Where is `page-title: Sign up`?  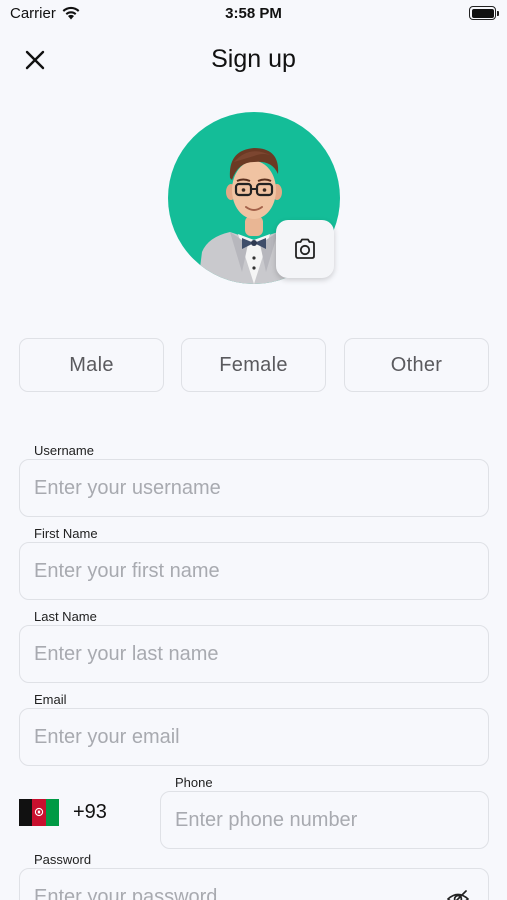
page-title: Sign up is located at coordinates (253, 59).